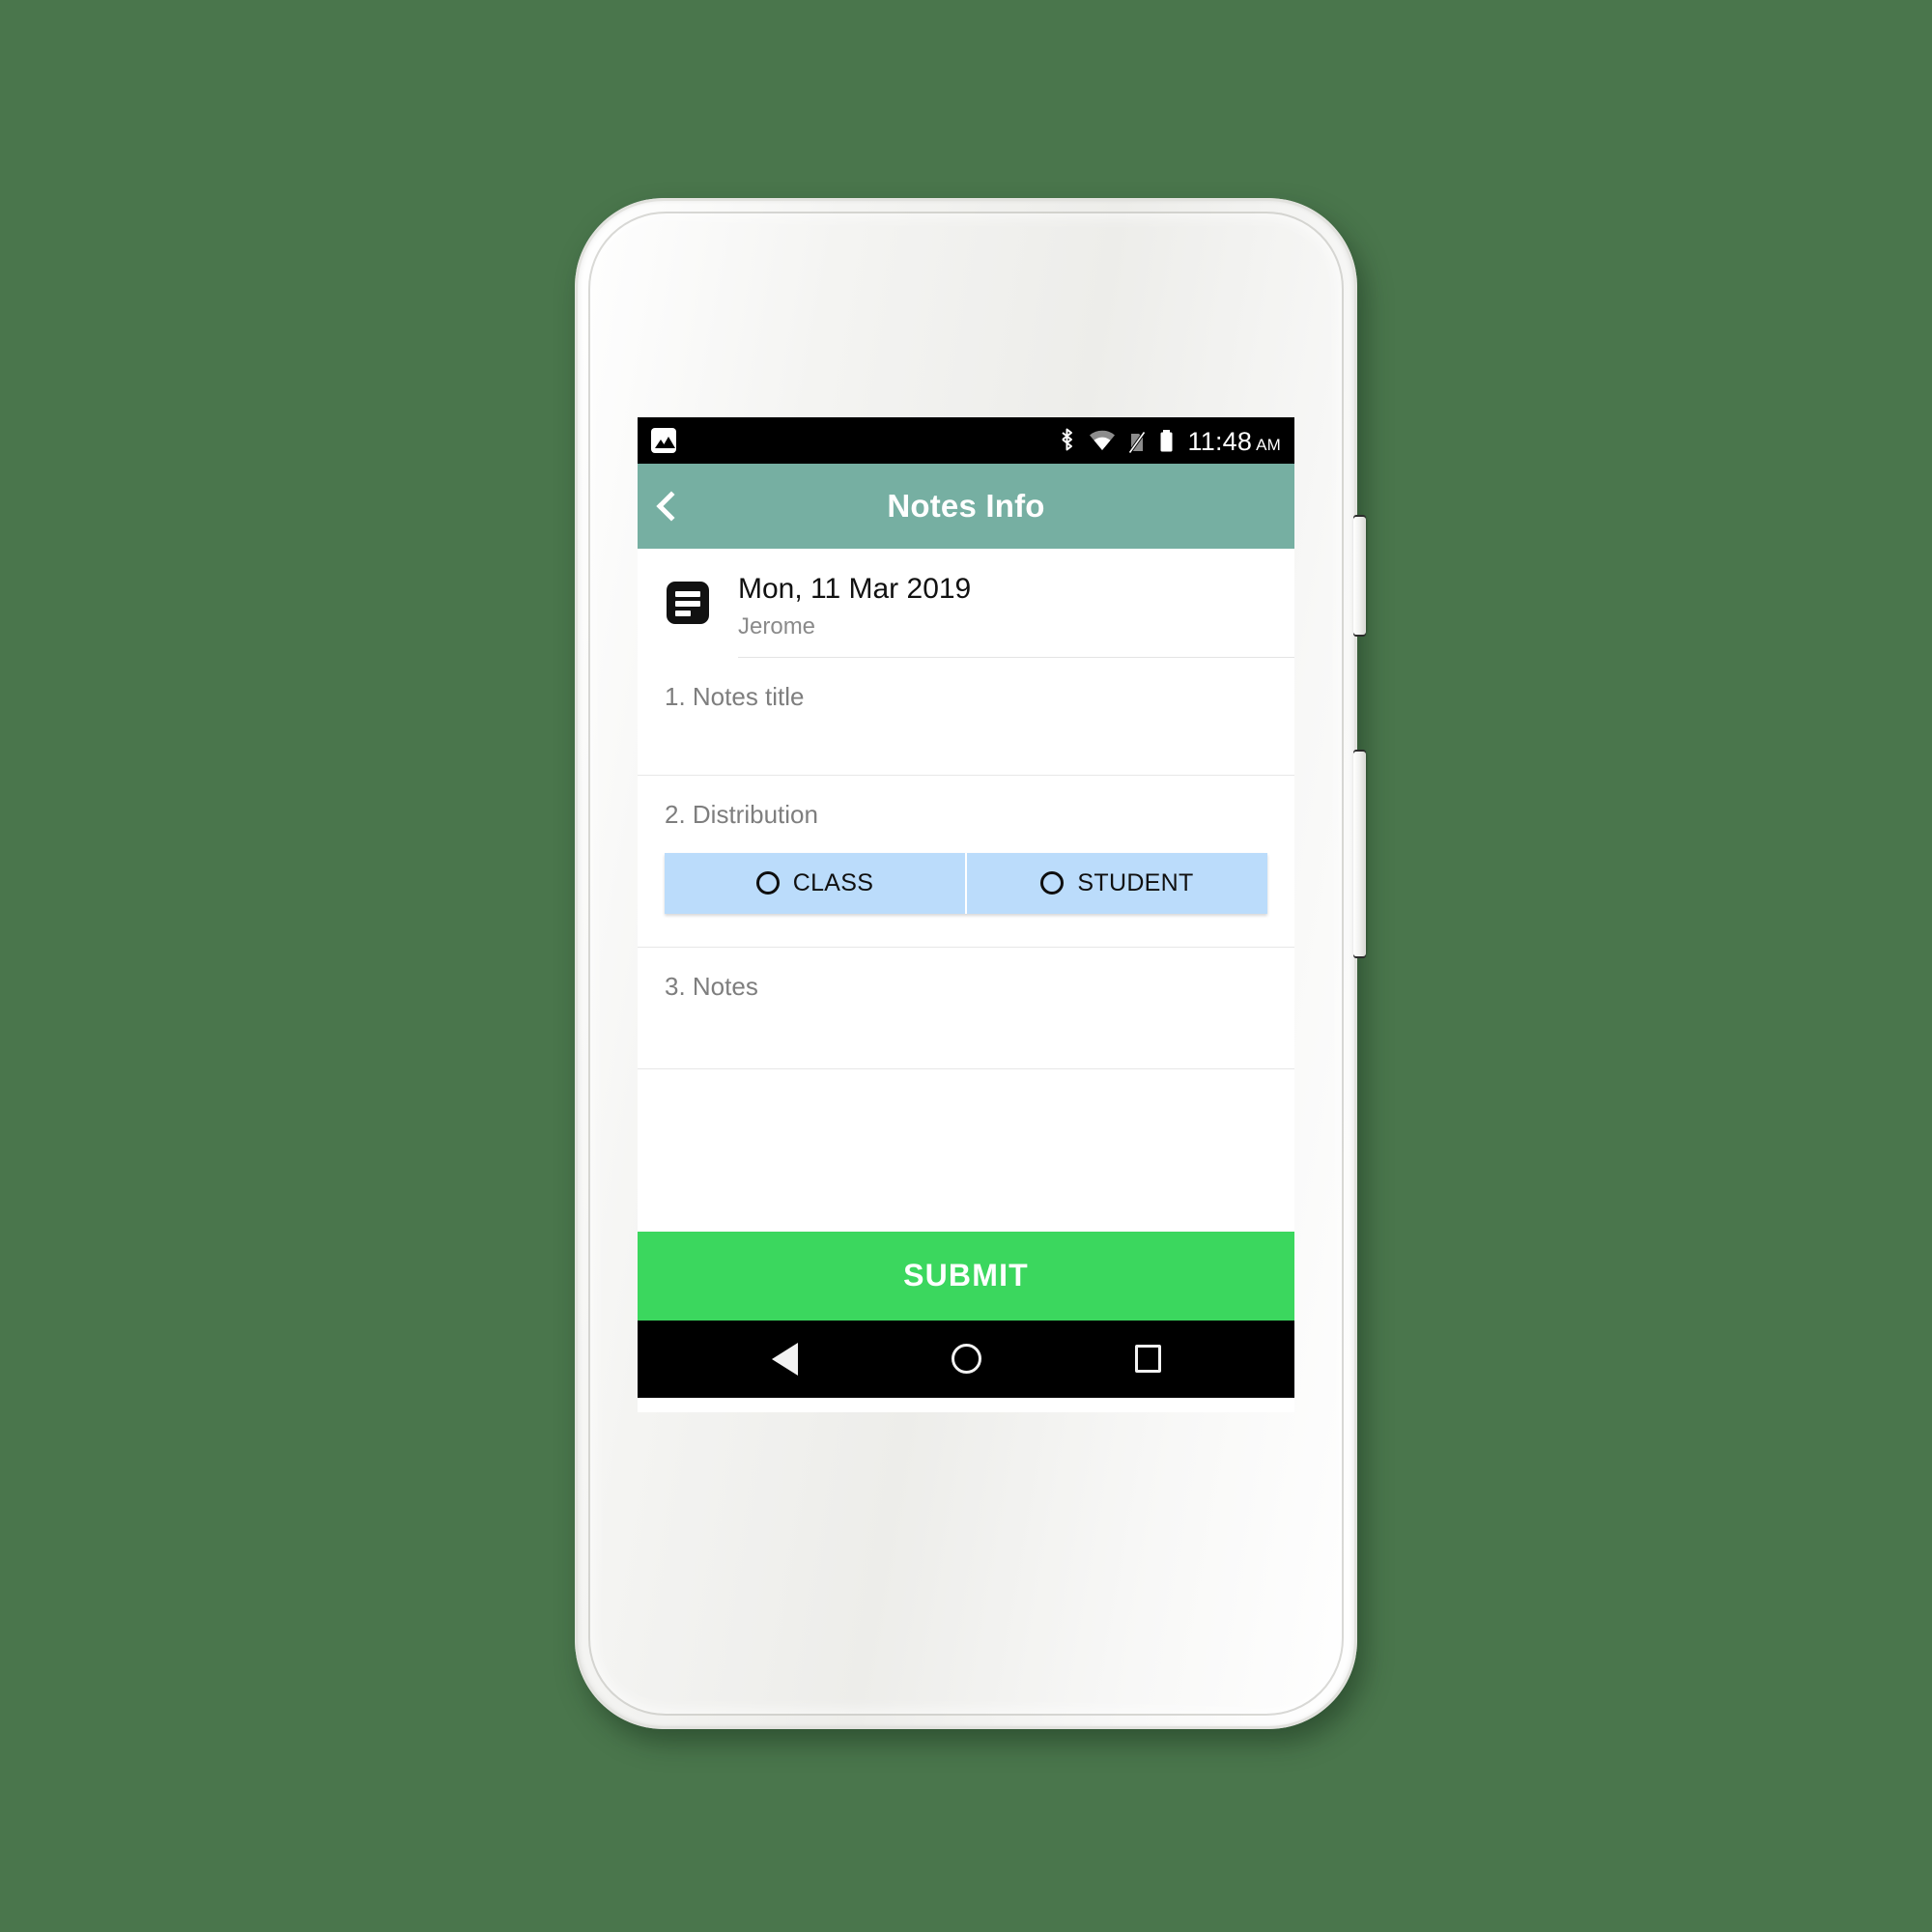 The image size is (1932, 1932). What do you see at coordinates (777, 625) in the screenshot?
I see `record-author: Jerome` at bounding box center [777, 625].